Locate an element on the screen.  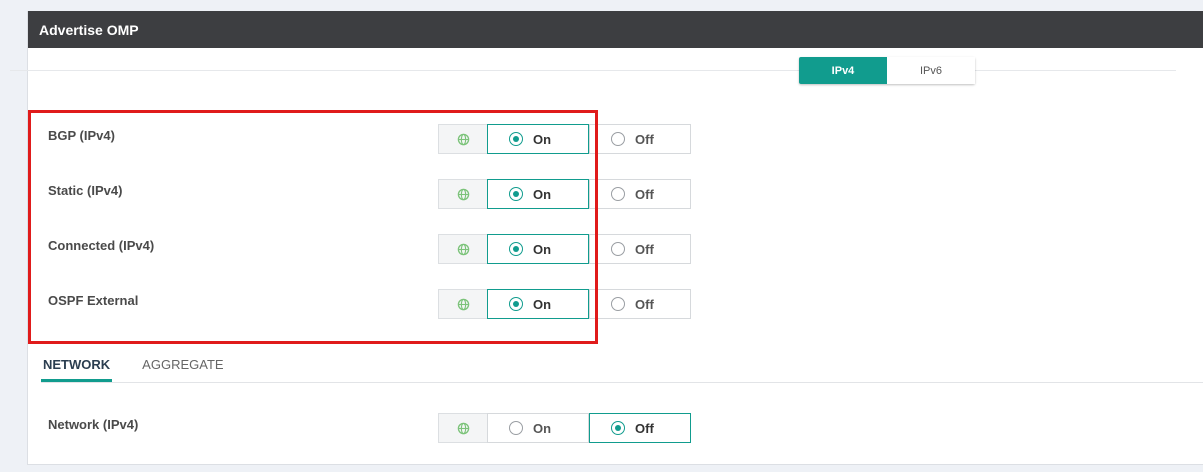
network-on-option: On is located at coordinates (538, 428).